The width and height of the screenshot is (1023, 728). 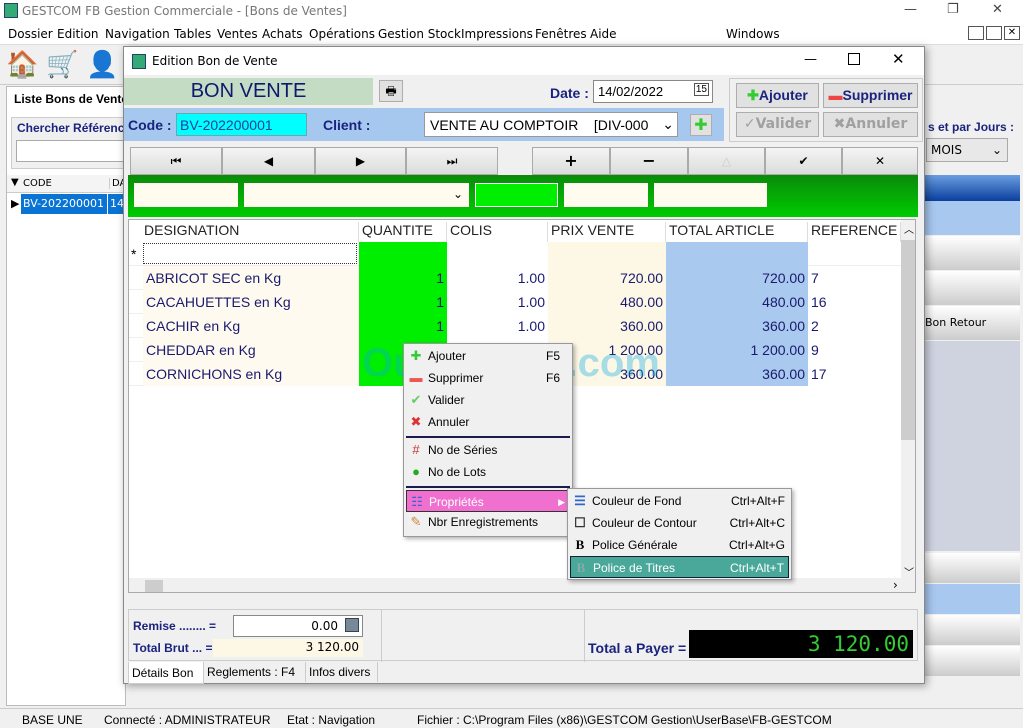 What do you see at coordinates (854, 326) in the screenshot?
I see `cell-reference: 2` at bounding box center [854, 326].